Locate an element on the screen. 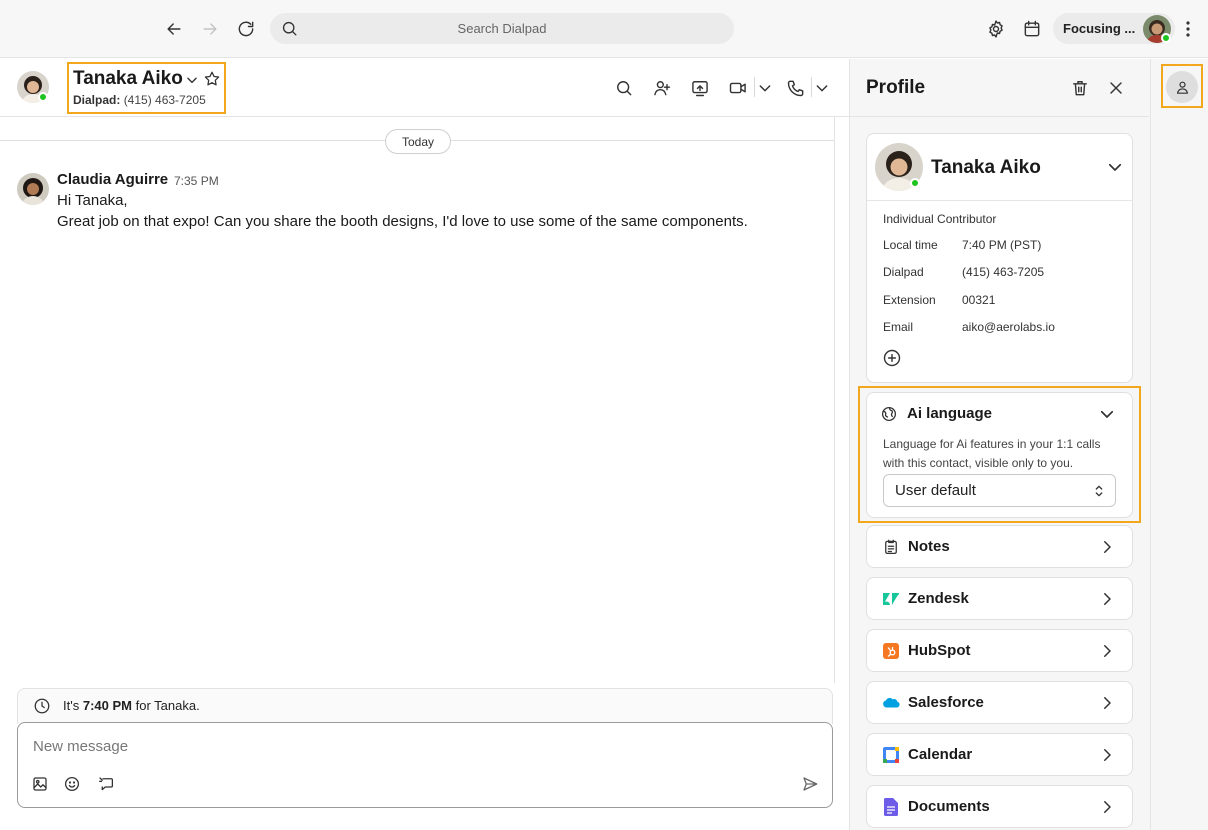 The height and width of the screenshot is (830, 1208). back-button is located at coordinates (174, 29).